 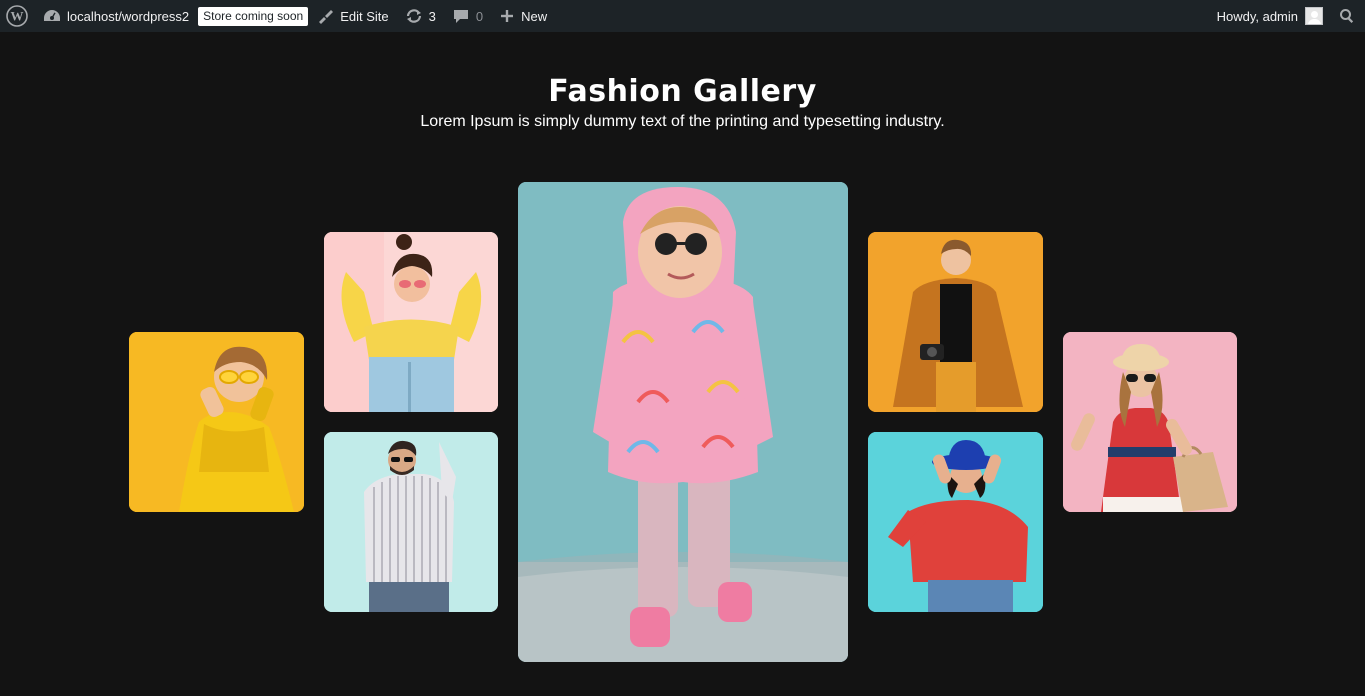 What do you see at coordinates (364, 16) in the screenshot?
I see `edit-site-label: Edit Site` at bounding box center [364, 16].